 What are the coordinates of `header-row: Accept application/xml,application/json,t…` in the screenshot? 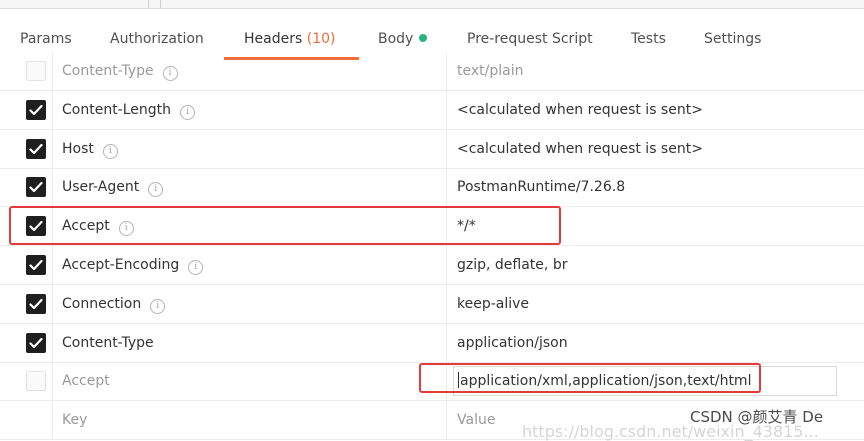 It's located at (432, 381).